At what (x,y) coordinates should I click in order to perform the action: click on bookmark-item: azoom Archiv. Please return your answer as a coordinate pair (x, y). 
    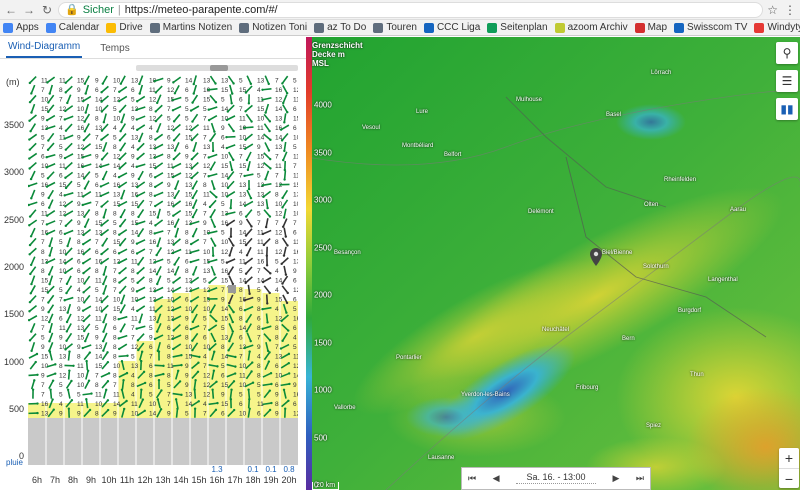
    Looking at the image, I should click on (591, 27).